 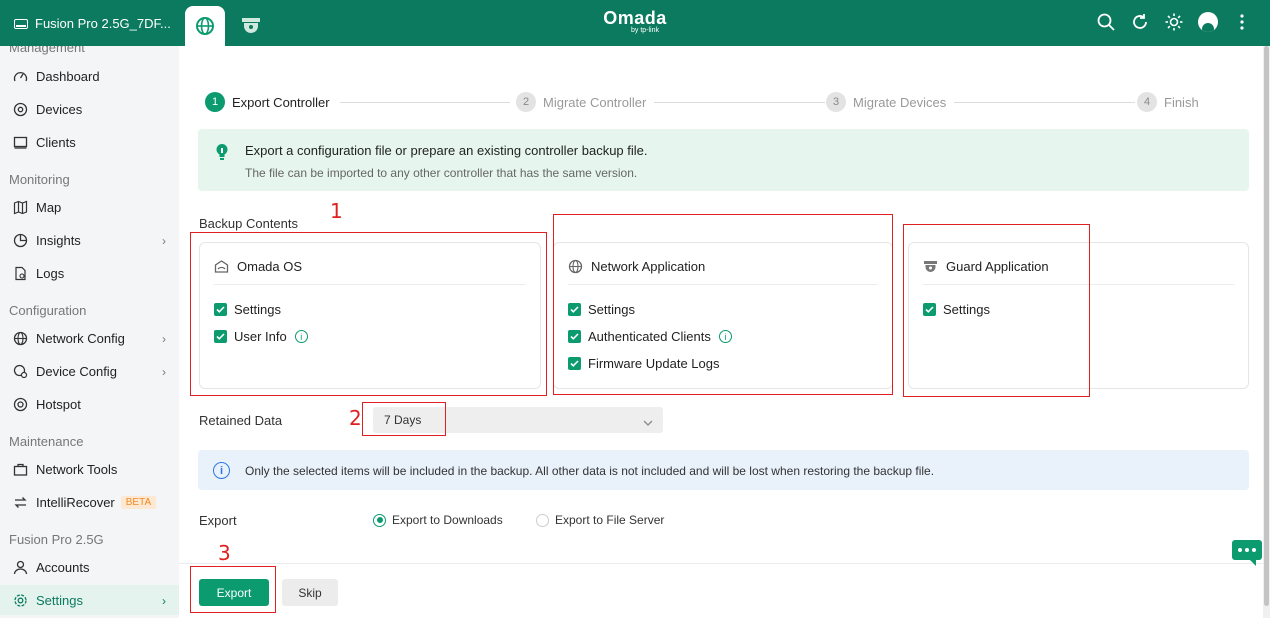 I want to click on sidebar-item-map: Map, so click(x=89, y=207).